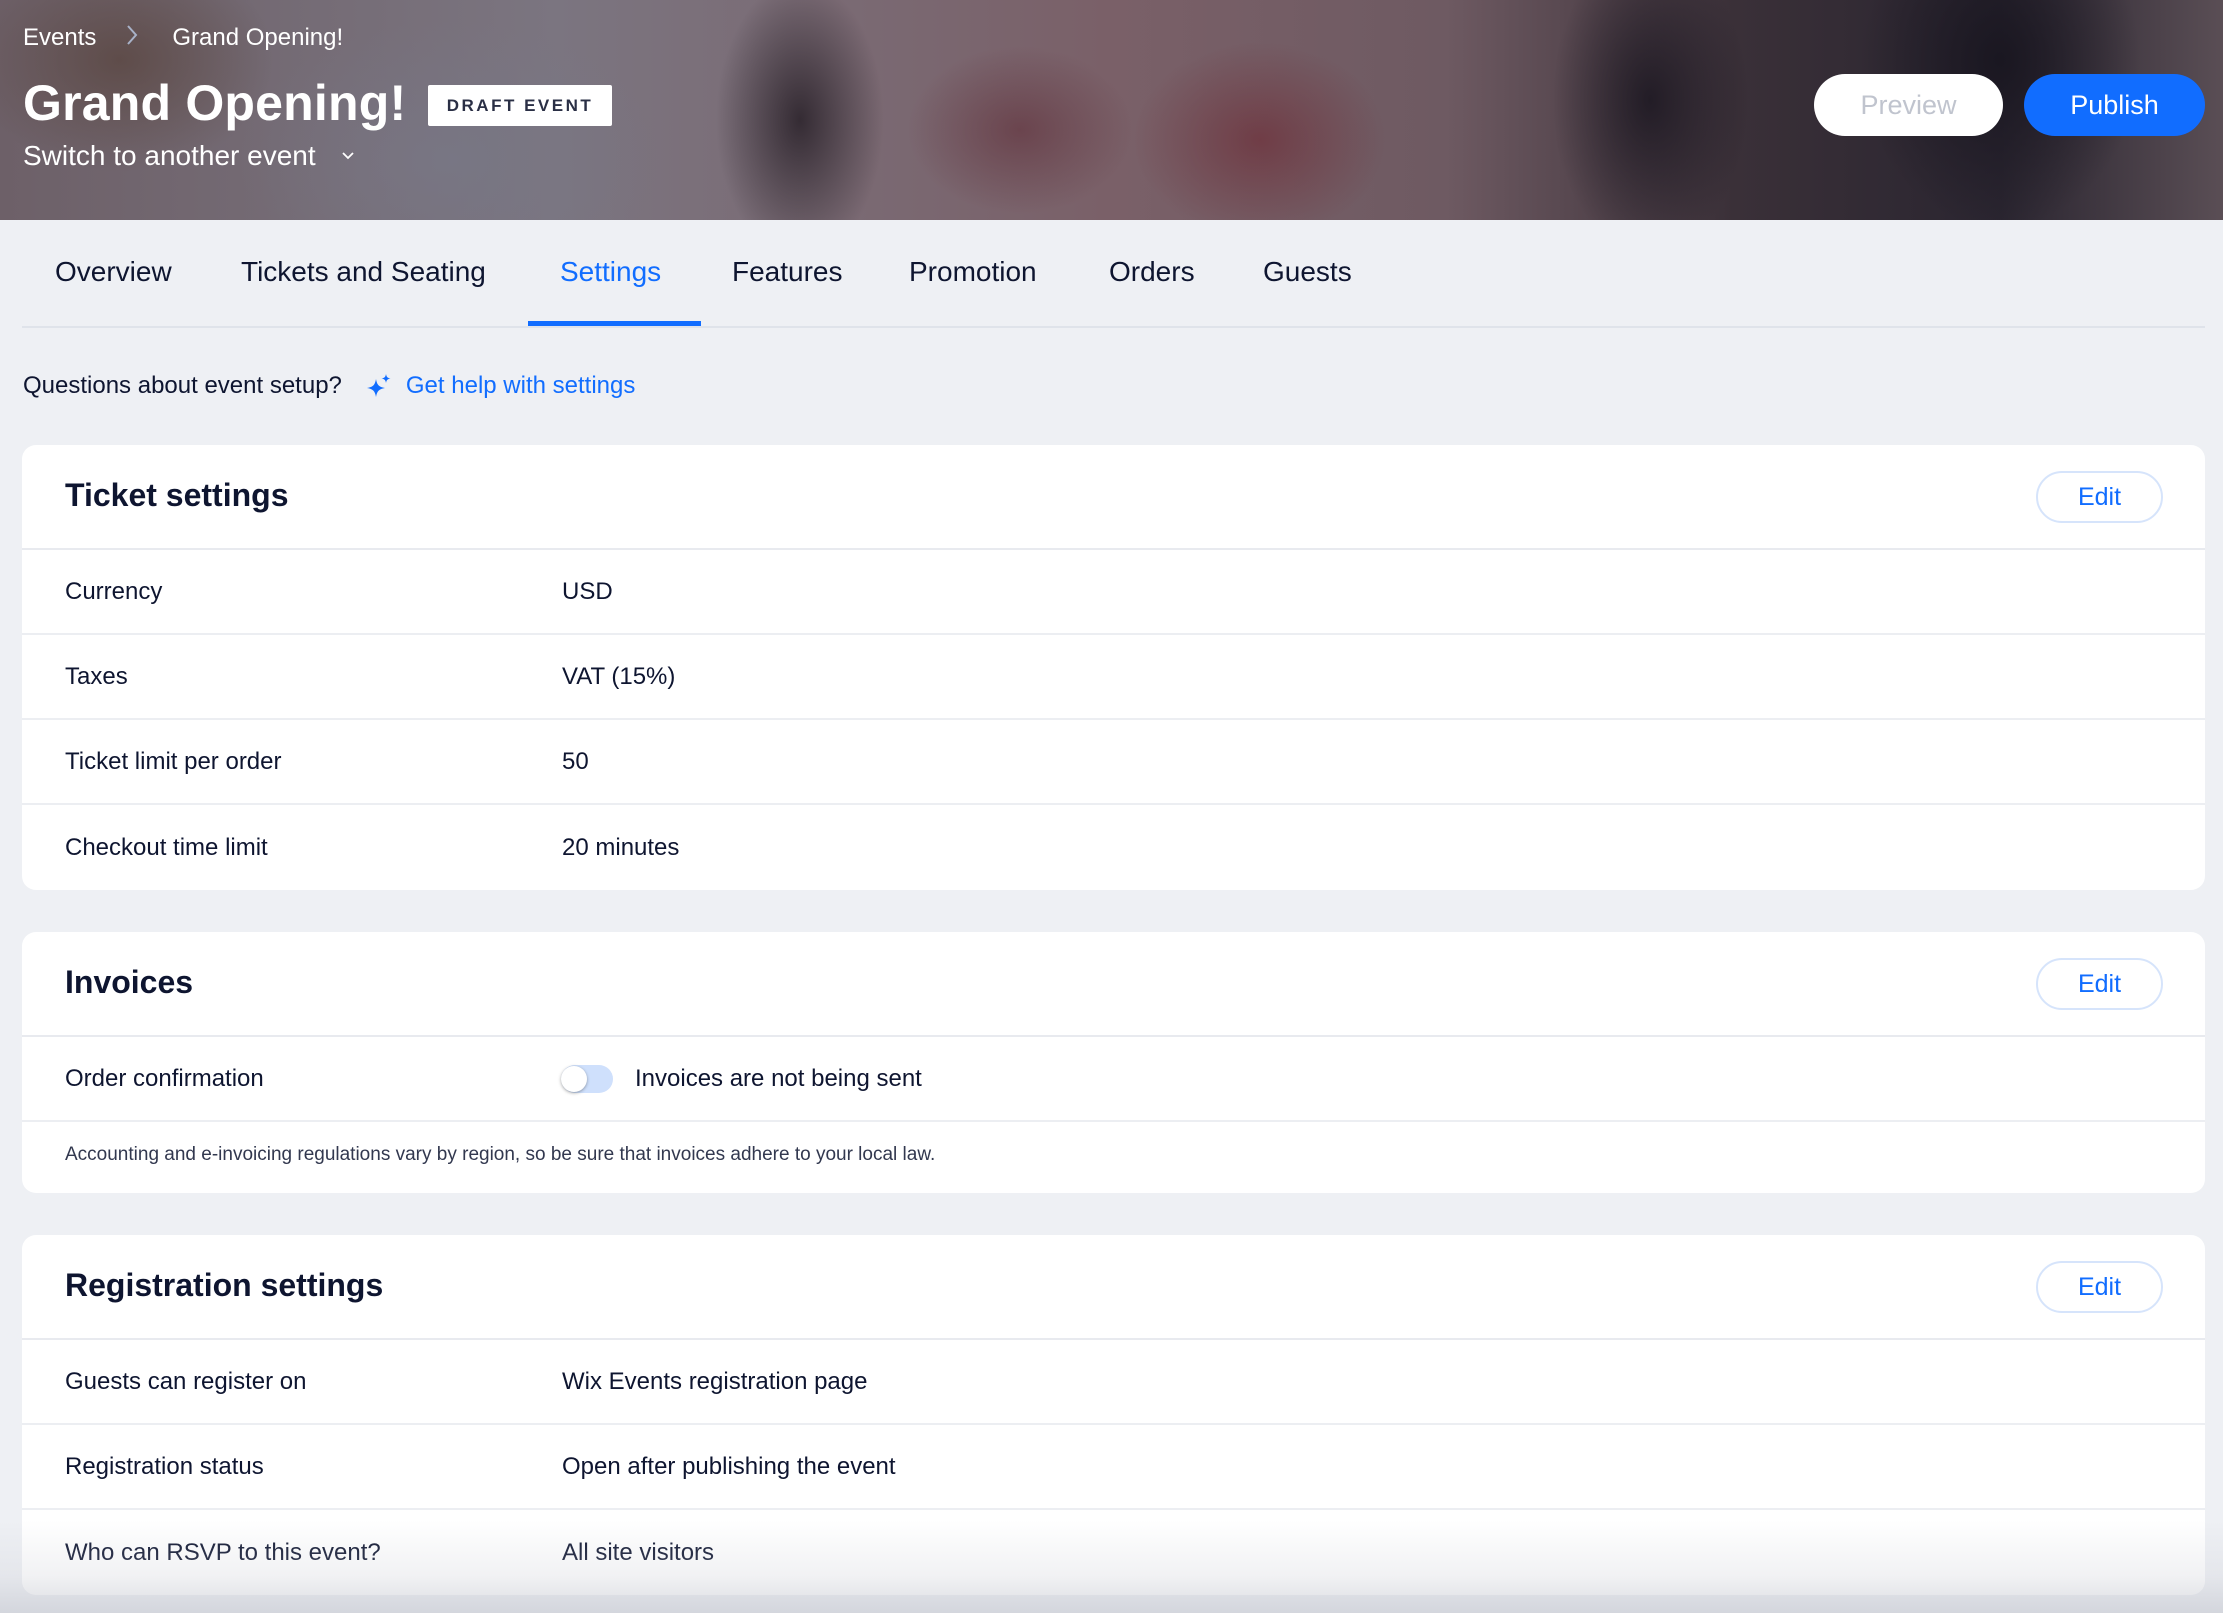  Describe the element at coordinates (59, 38) in the screenshot. I see `breadcrumb-events-link: Events` at that location.